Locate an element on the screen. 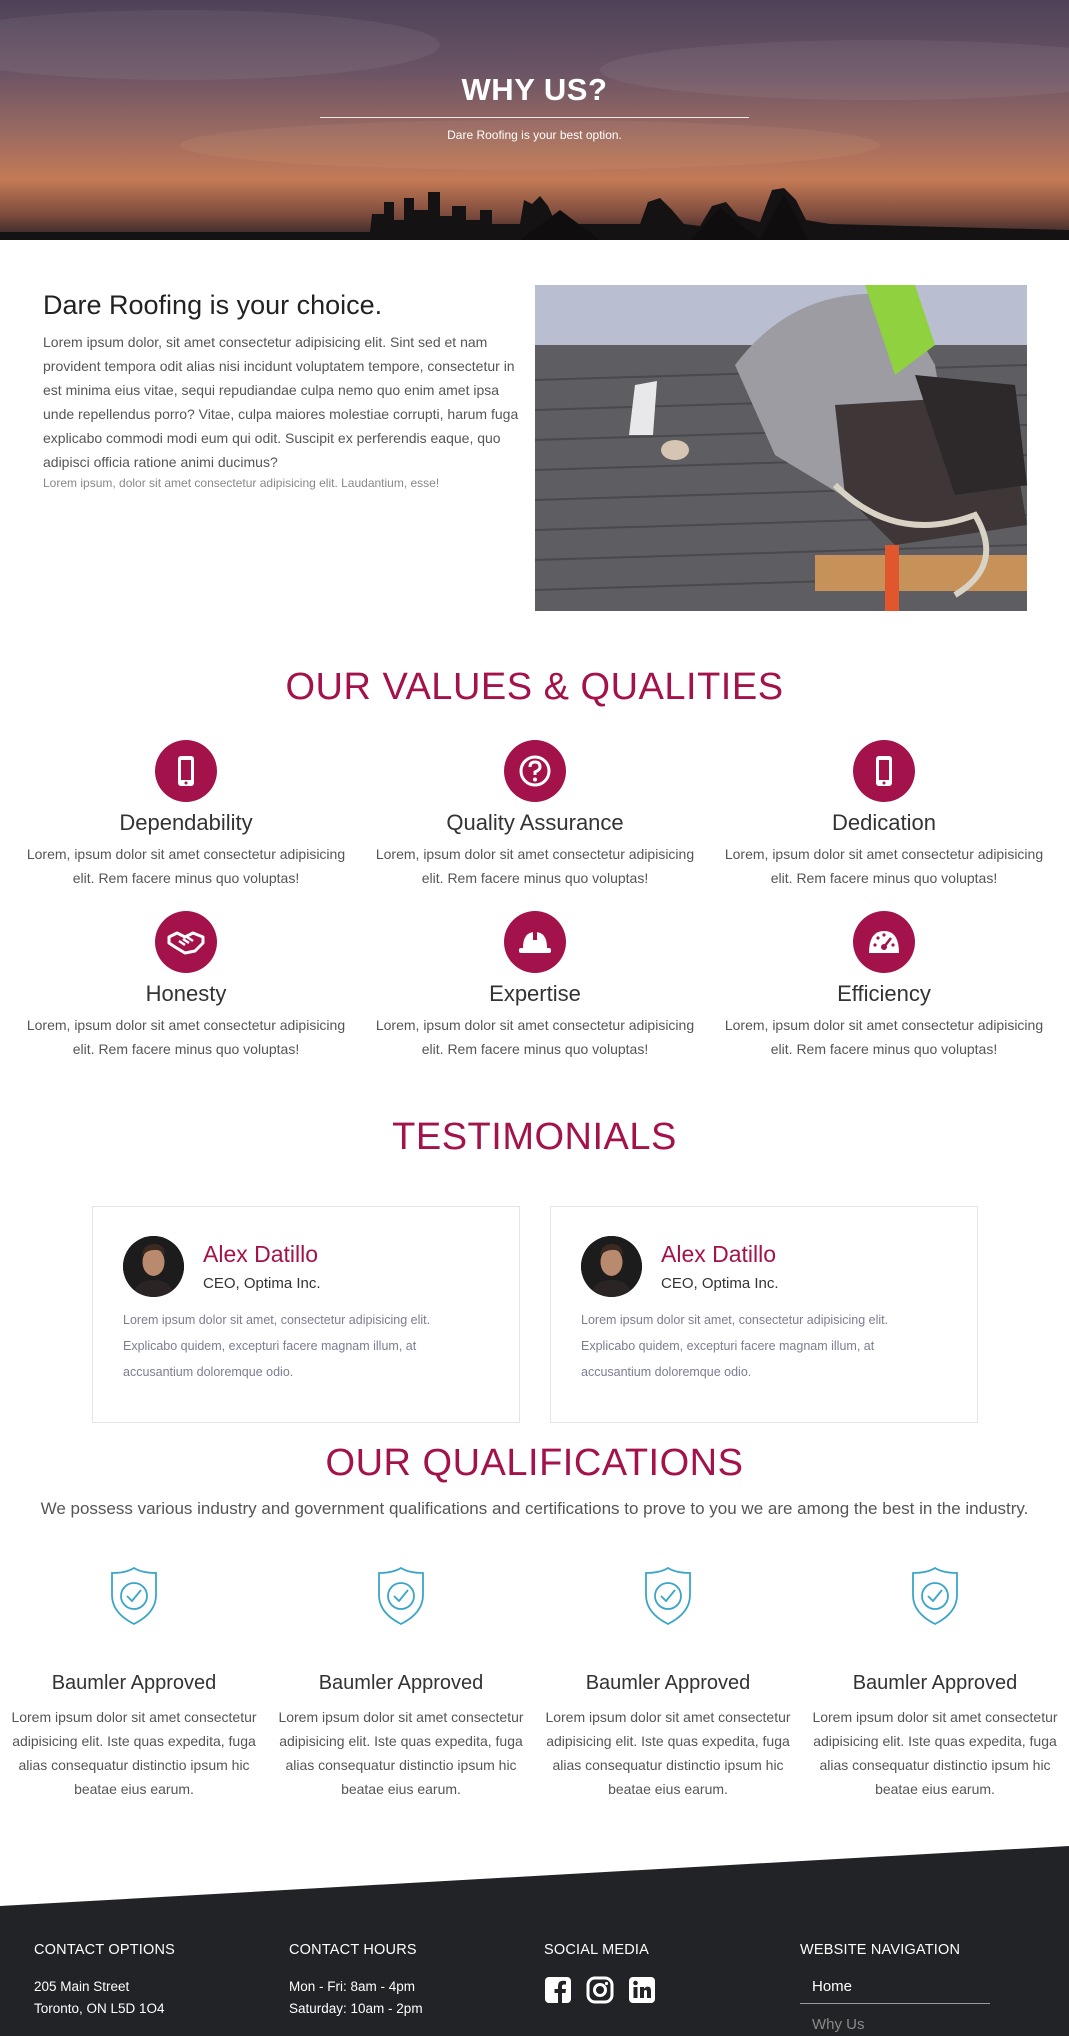 The width and height of the screenshot is (1069, 2036). page-title: WHY US? is located at coordinates (534, 89).